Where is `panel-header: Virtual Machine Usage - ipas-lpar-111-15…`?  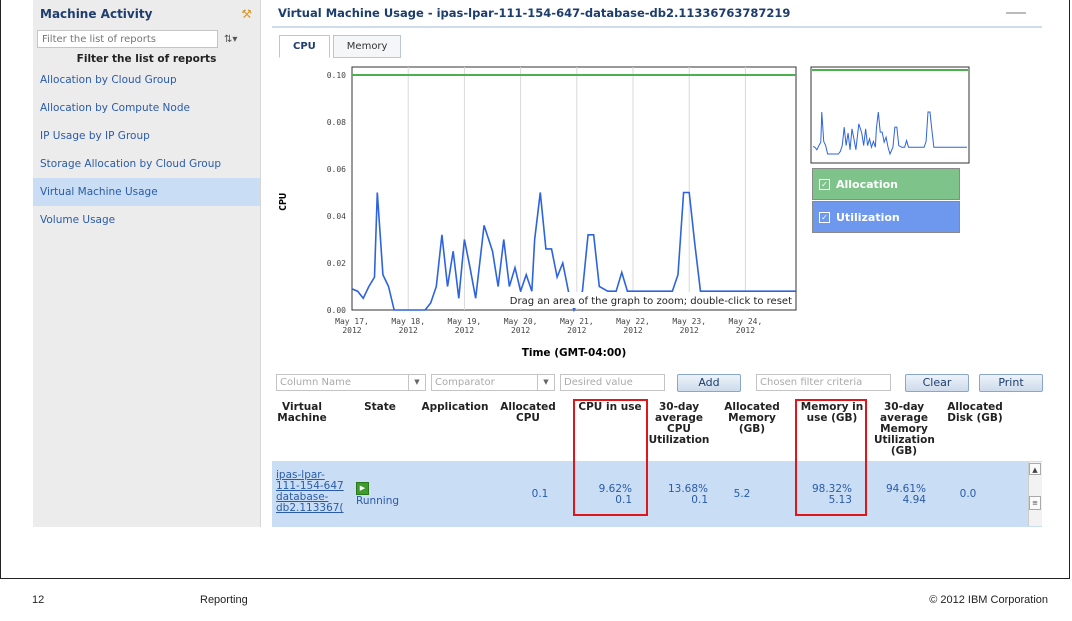 panel-header: Virtual Machine Usage - ipas-lpar-111-15… is located at coordinates (657, 14).